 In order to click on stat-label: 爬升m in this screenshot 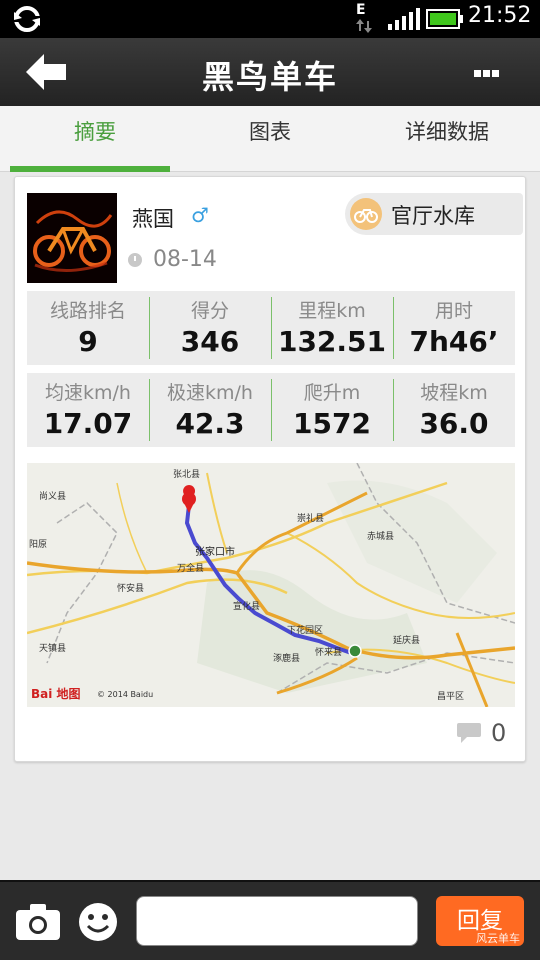, I will do `click(332, 393)`.